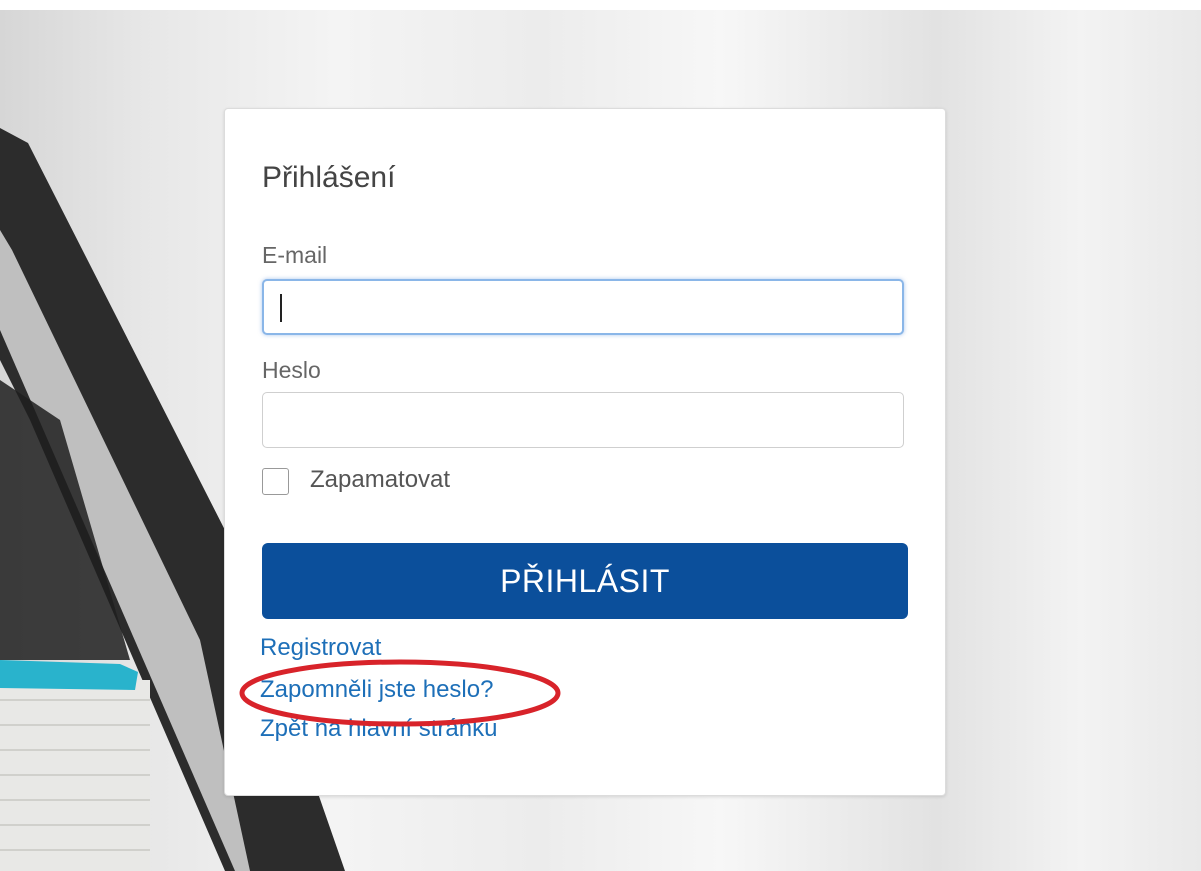  What do you see at coordinates (281, 308) in the screenshot?
I see `text-caret` at bounding box center [281, 308].